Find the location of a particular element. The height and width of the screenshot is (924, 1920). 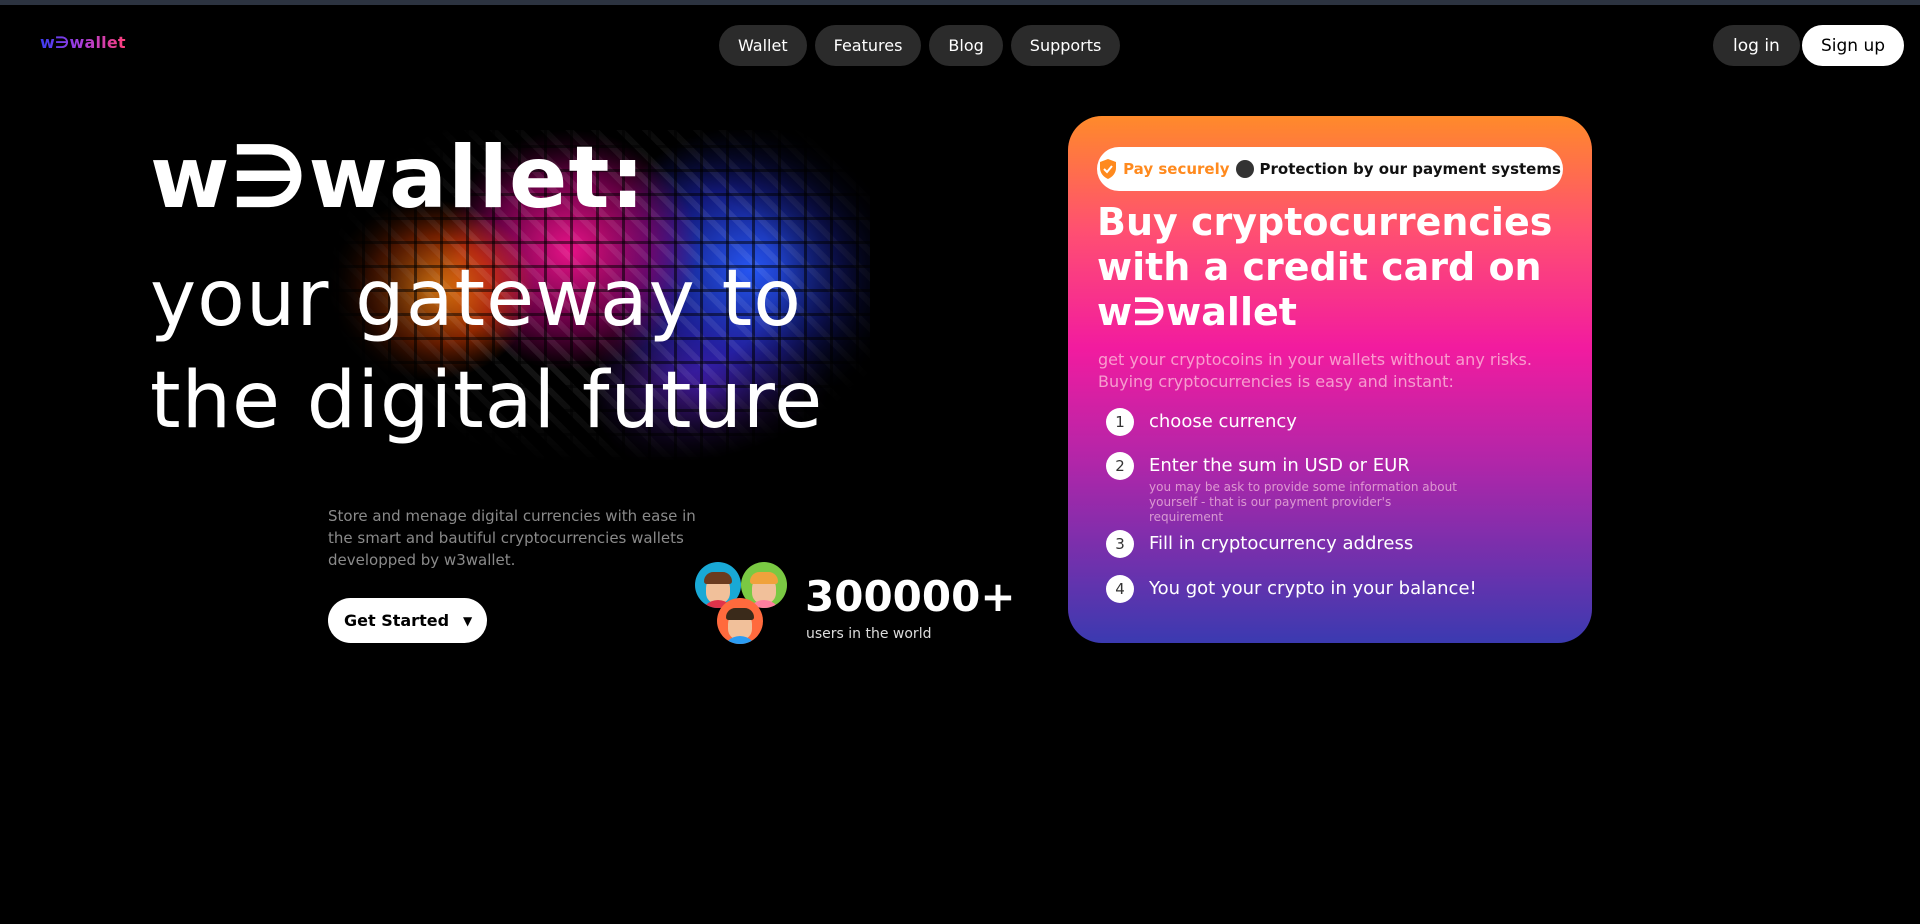

list-item: 4 You got your crypto in your balance! is located at coordinates (1291, 589).